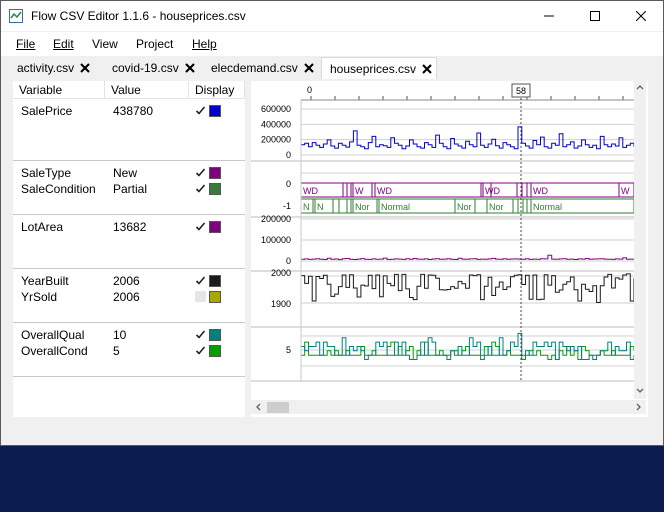  What do you see at coordinates (154, 44) in the screenshot?
I see `menu-project: Project` at bounding box center [154, 44].